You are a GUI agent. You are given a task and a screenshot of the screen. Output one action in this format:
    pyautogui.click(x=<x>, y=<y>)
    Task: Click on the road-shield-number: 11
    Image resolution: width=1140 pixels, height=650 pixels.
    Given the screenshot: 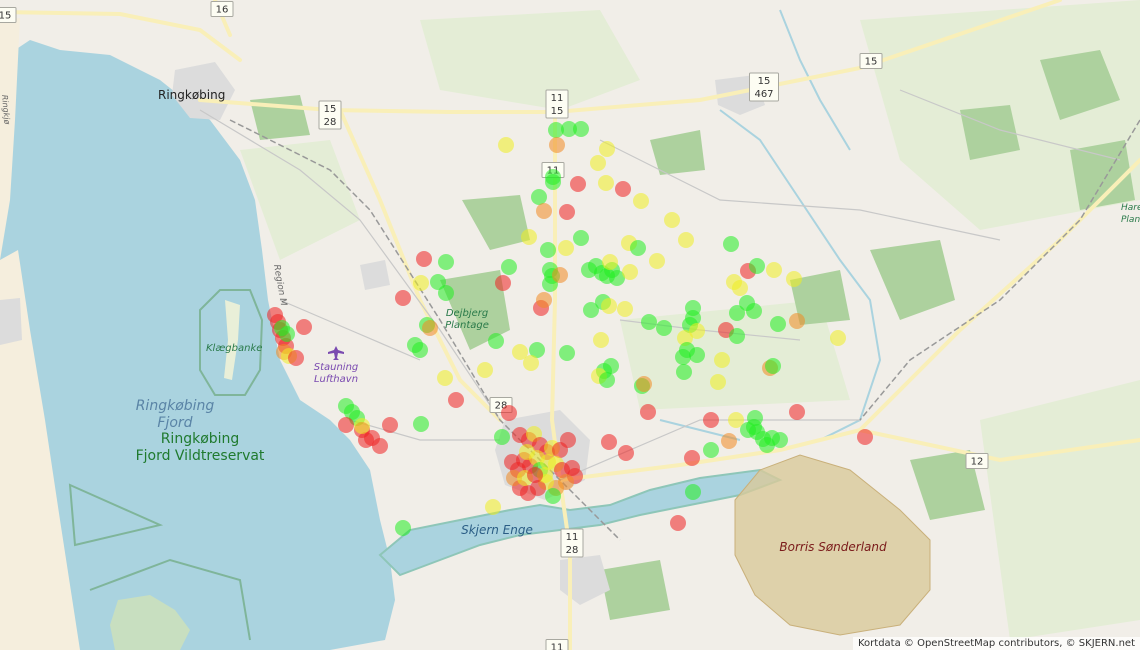 What is the action you would take?
    pyautogui.click(x=572, y=537)
    